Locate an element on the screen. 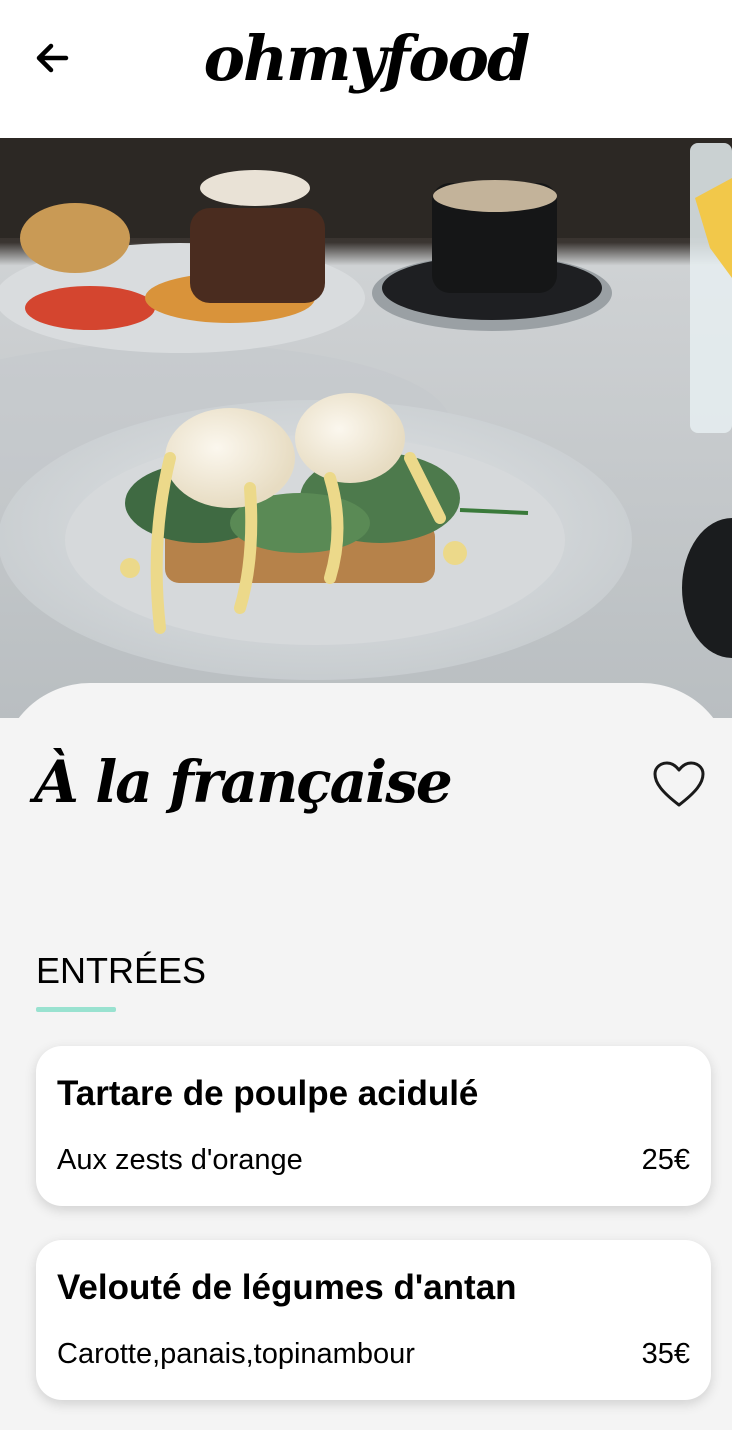 Image resolution: width=732 pixels, height=1430 pixels. heart-outline-icon is located at coordinates (679, 787).